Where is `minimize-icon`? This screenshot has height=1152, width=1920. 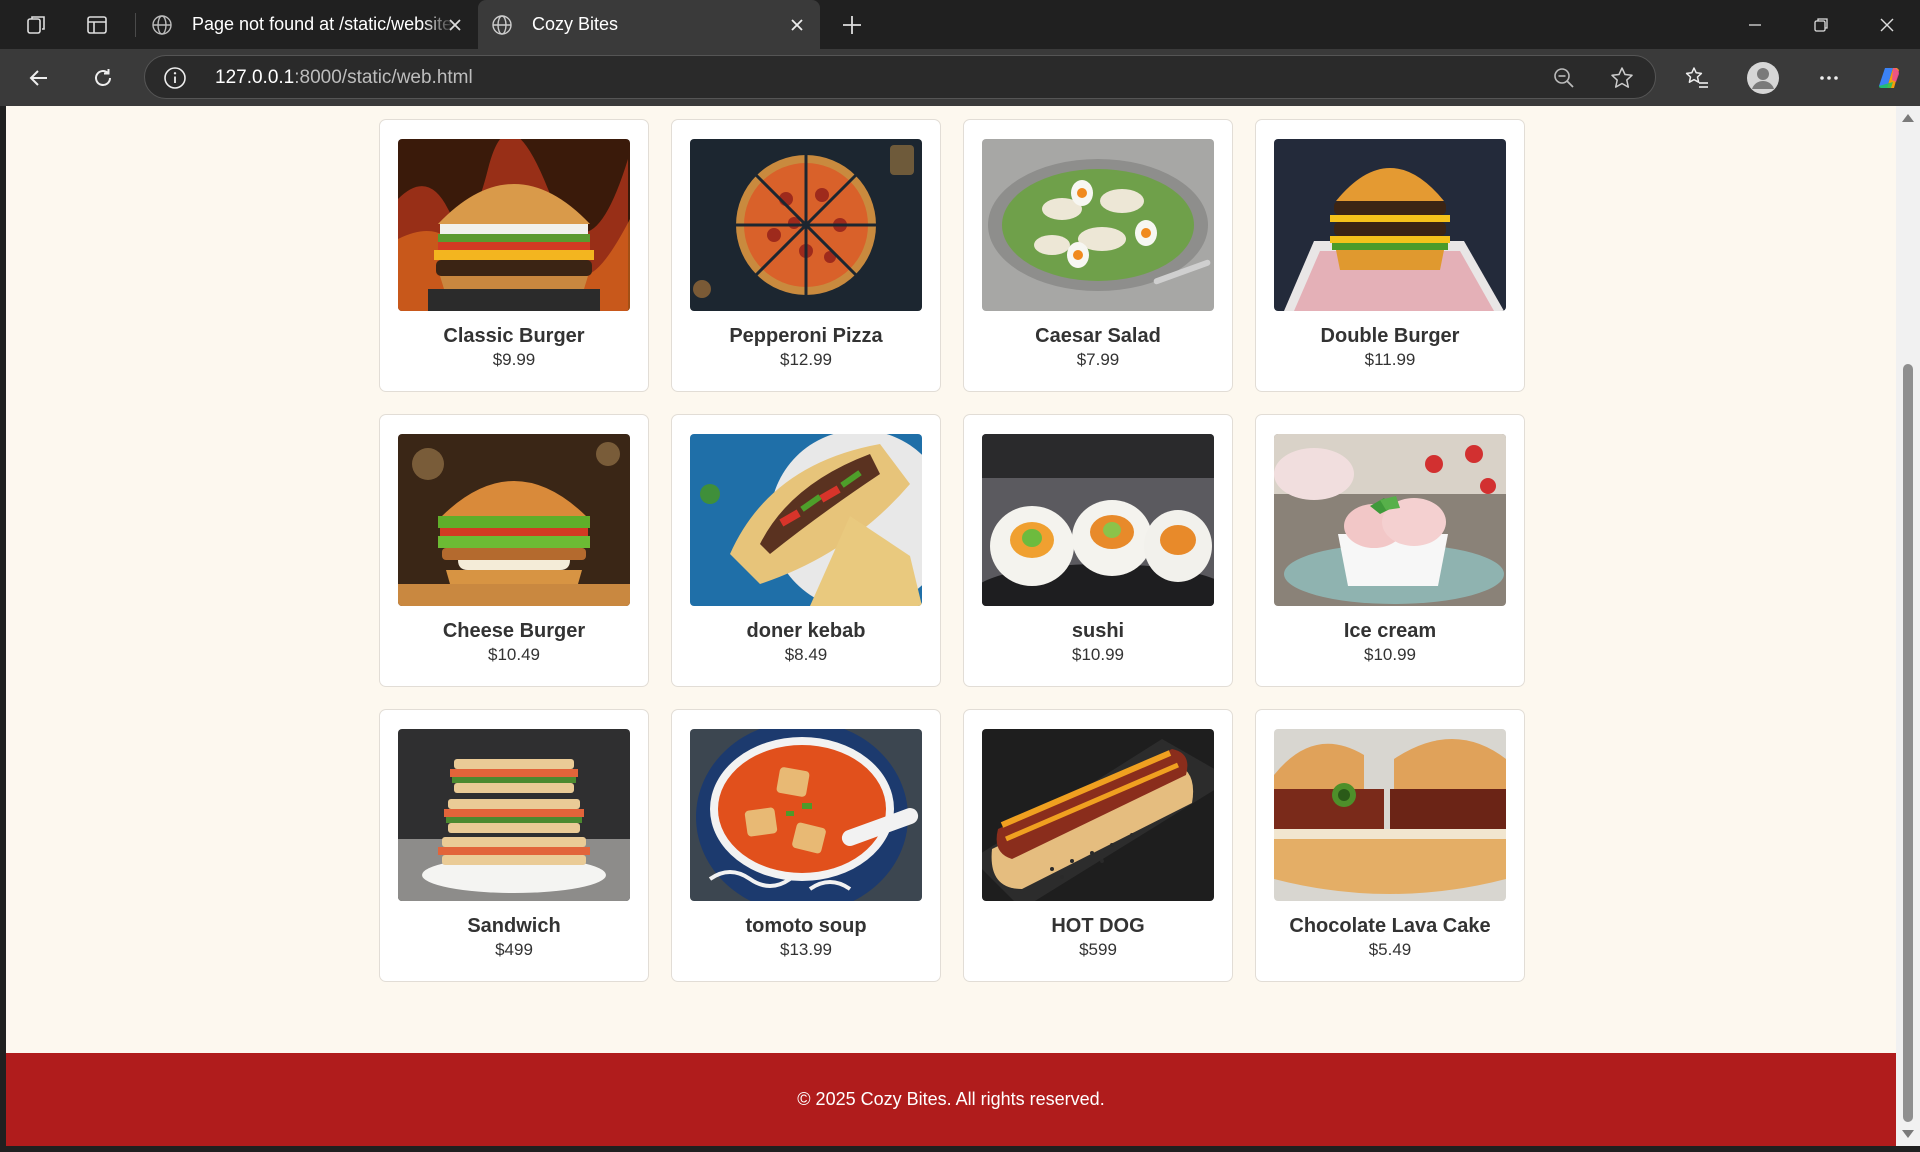
minimize-icon is located at coordinates (1755, 24).